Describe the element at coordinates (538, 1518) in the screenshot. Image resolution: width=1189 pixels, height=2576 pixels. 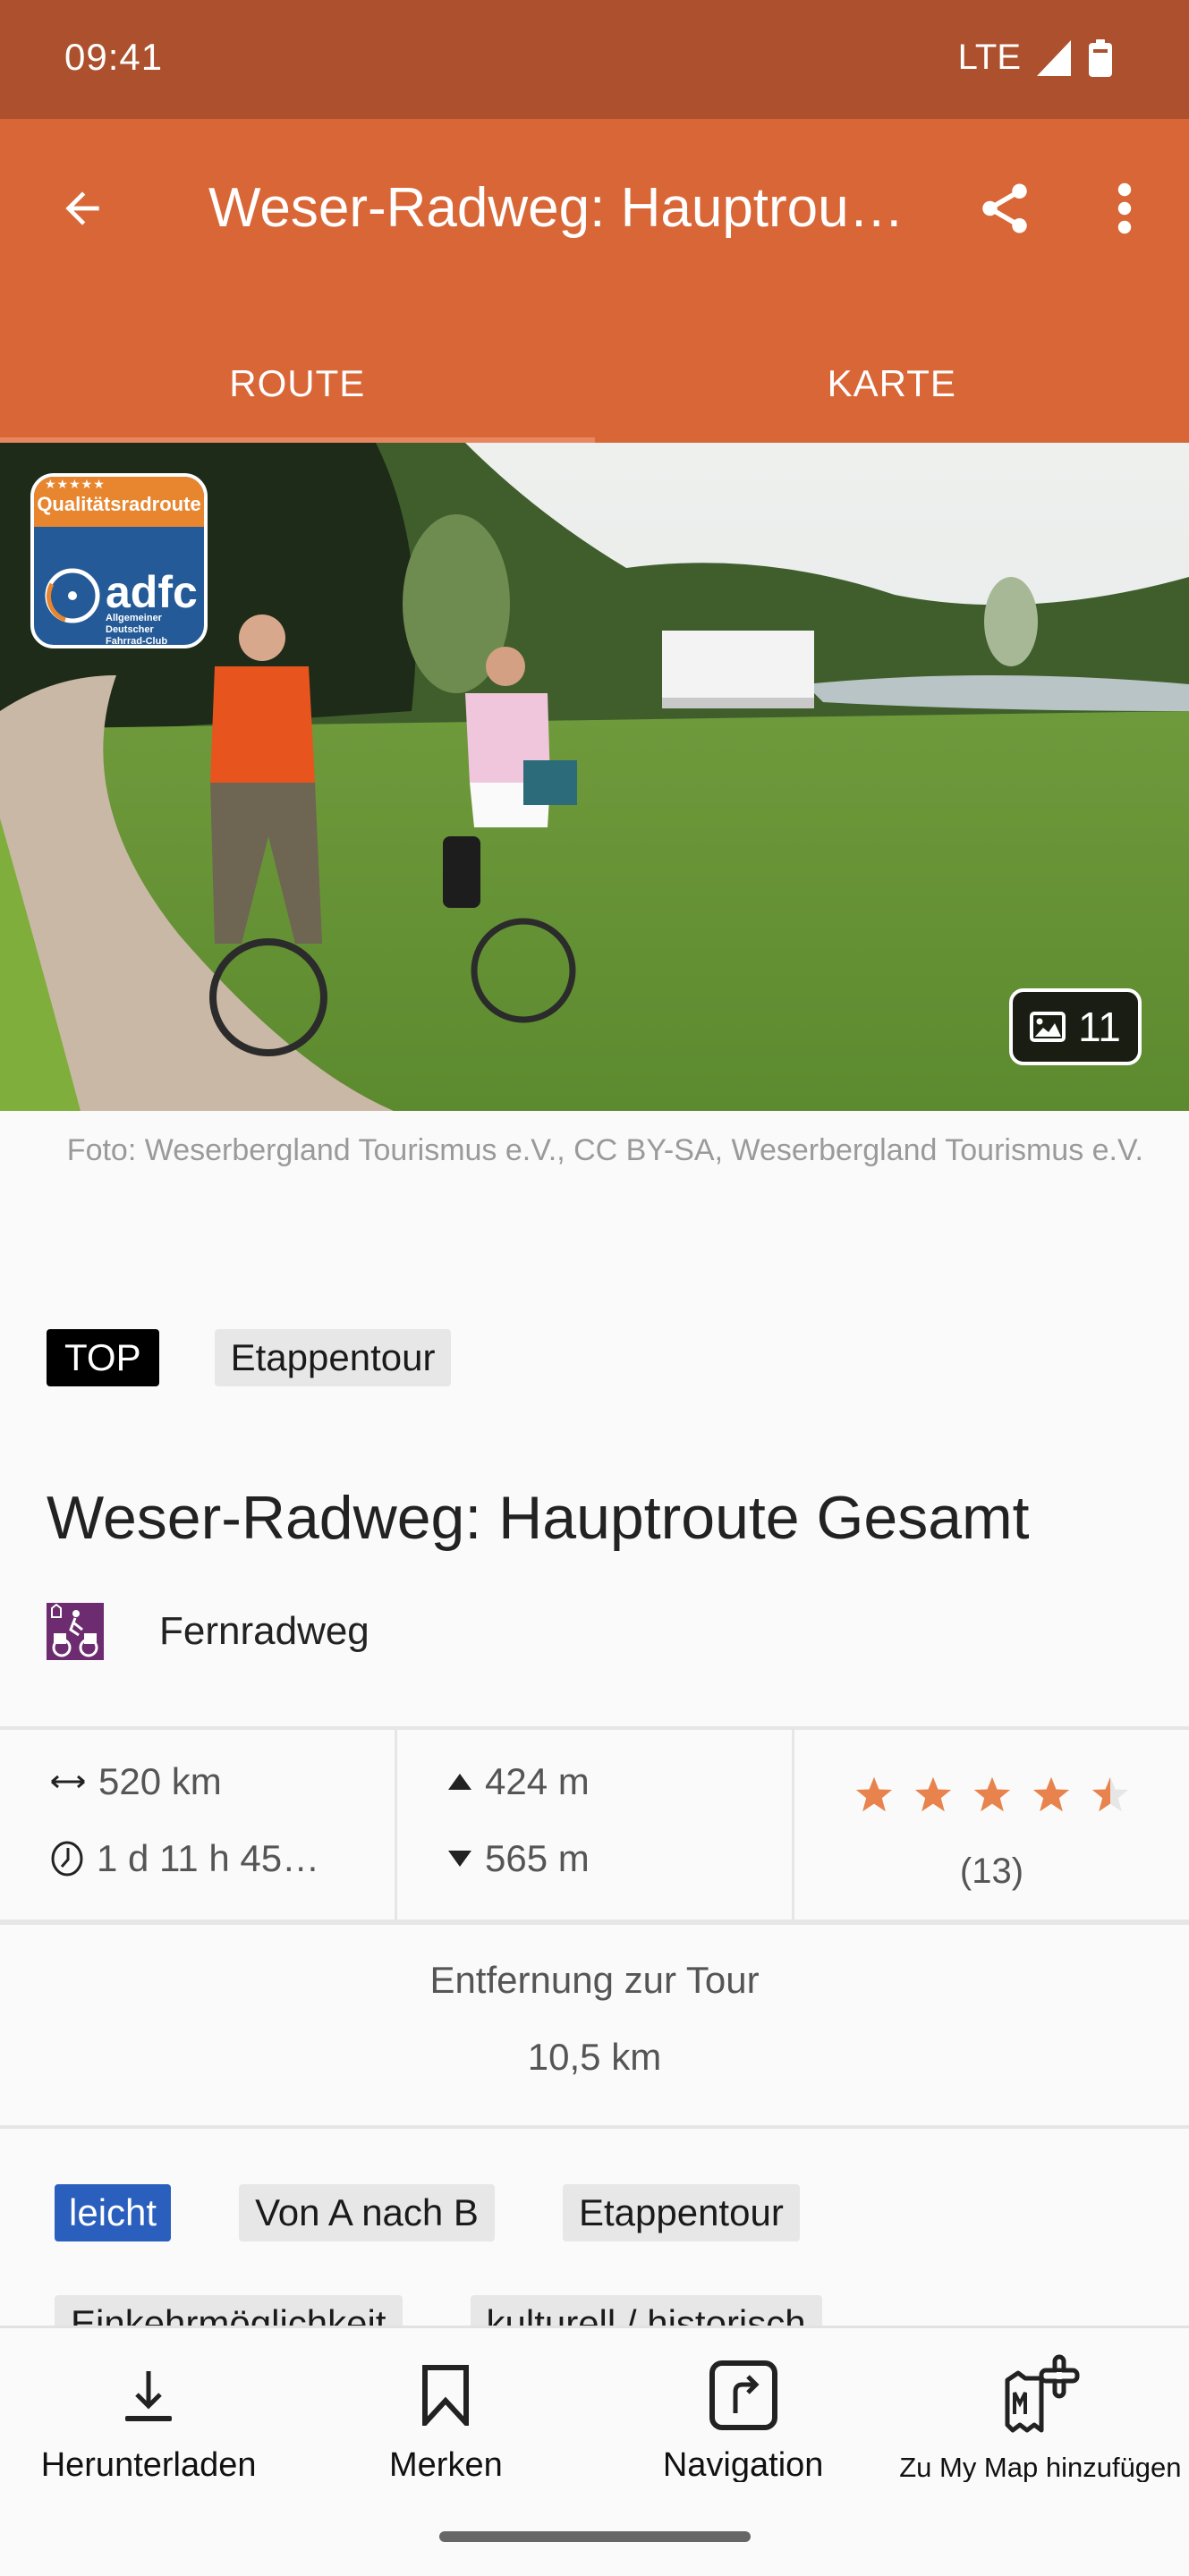
I see `route-title: Weser-Radweg: Hauptroute Gesamt` at that location.